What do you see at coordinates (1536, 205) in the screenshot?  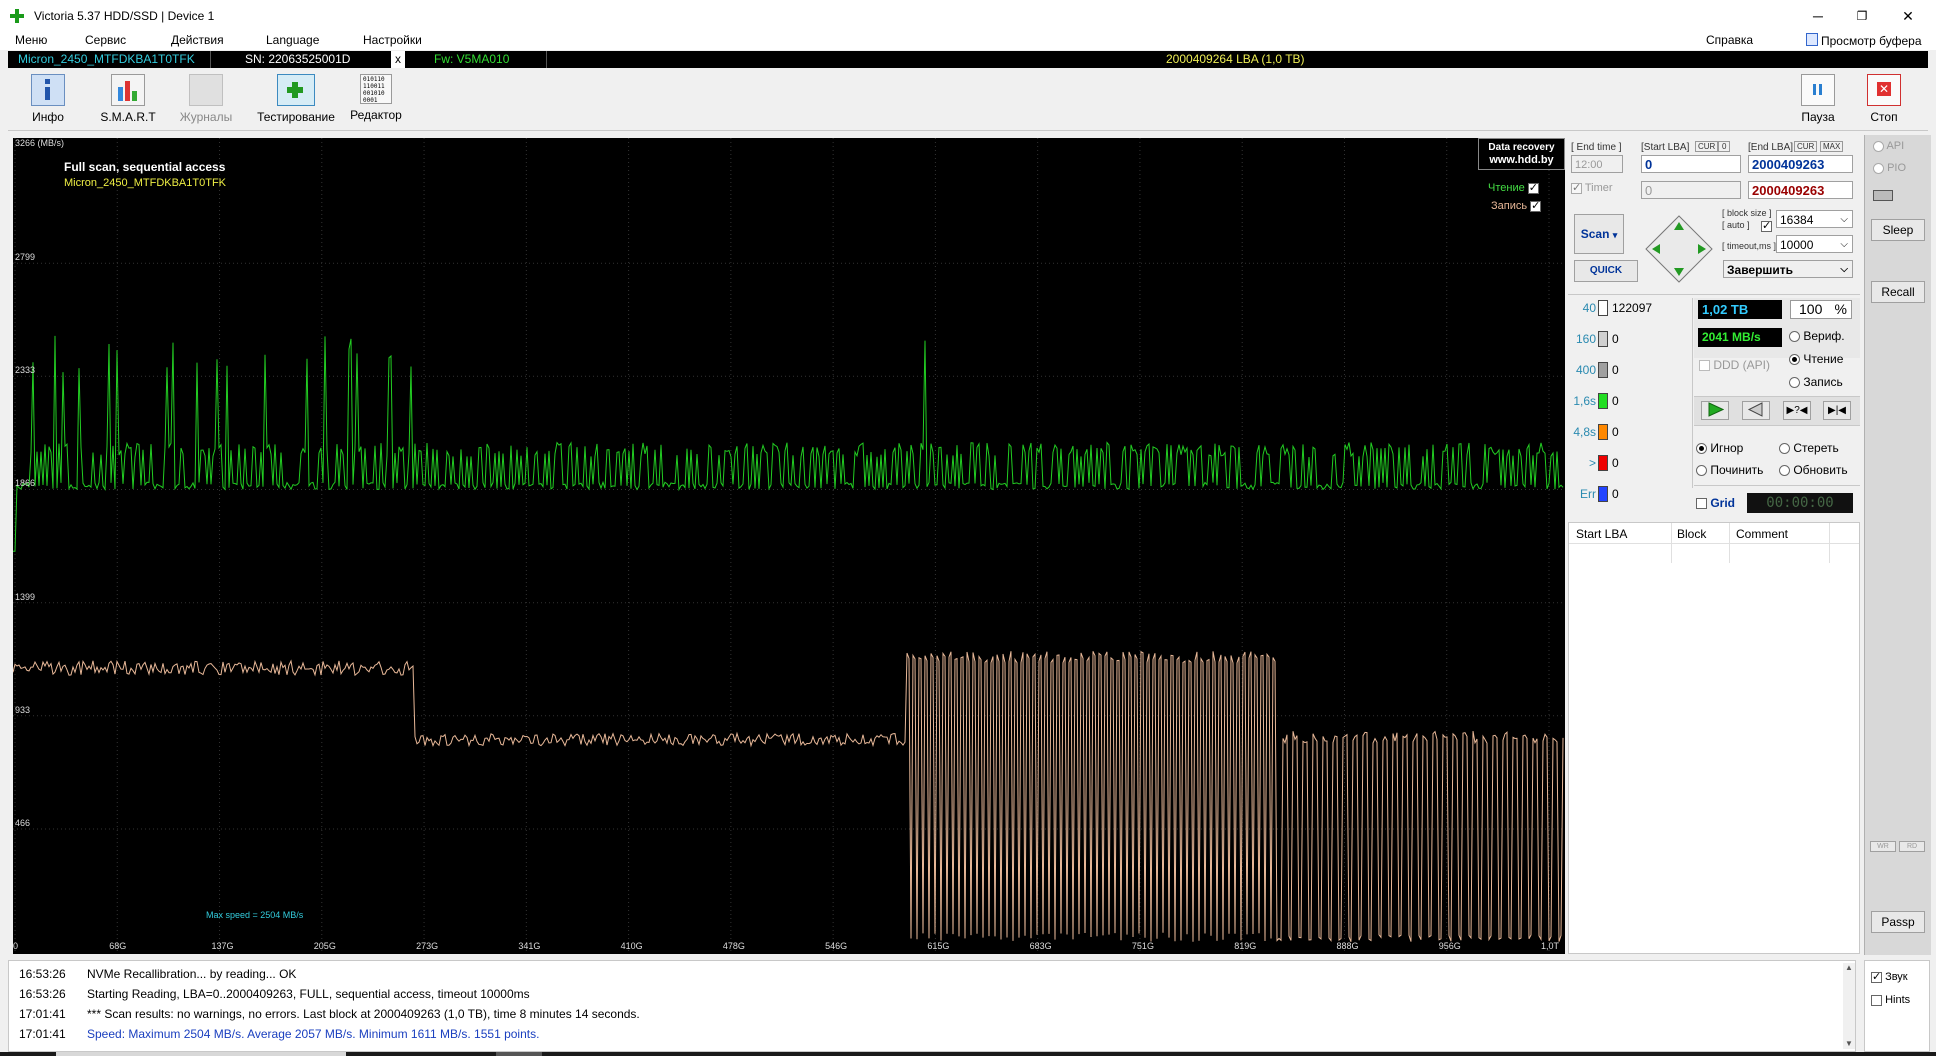 I see `legend-write-checkbox` at bounding box center [1536, 205].